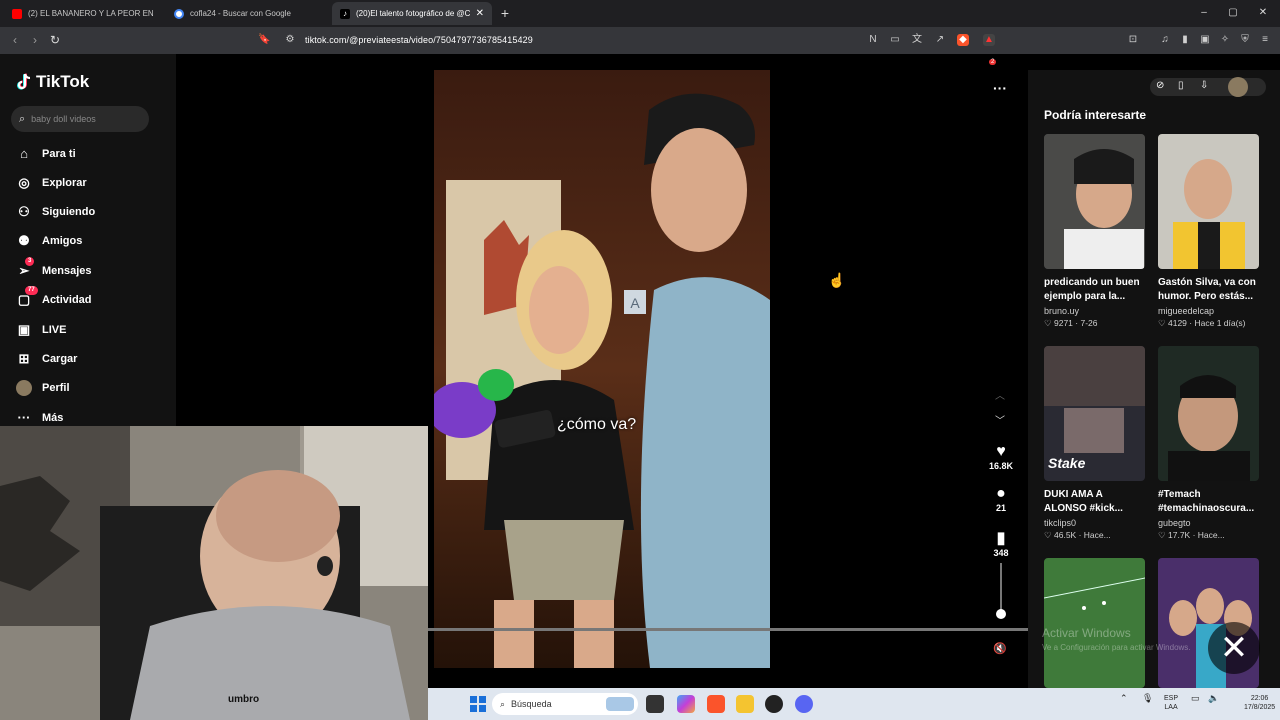 This screenshot has width=1280, height=720. I want to click on more-options-icon: ···, so click(1000, 88).